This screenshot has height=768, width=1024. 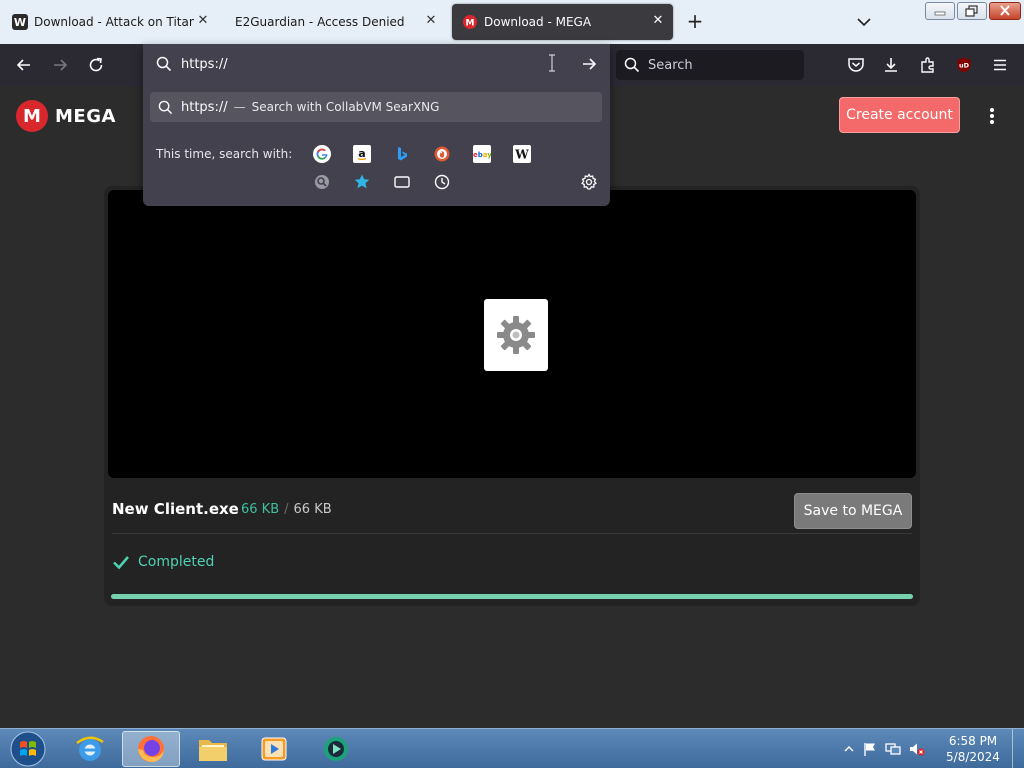 I want to click on restore-button, so click(x=972, y=11).